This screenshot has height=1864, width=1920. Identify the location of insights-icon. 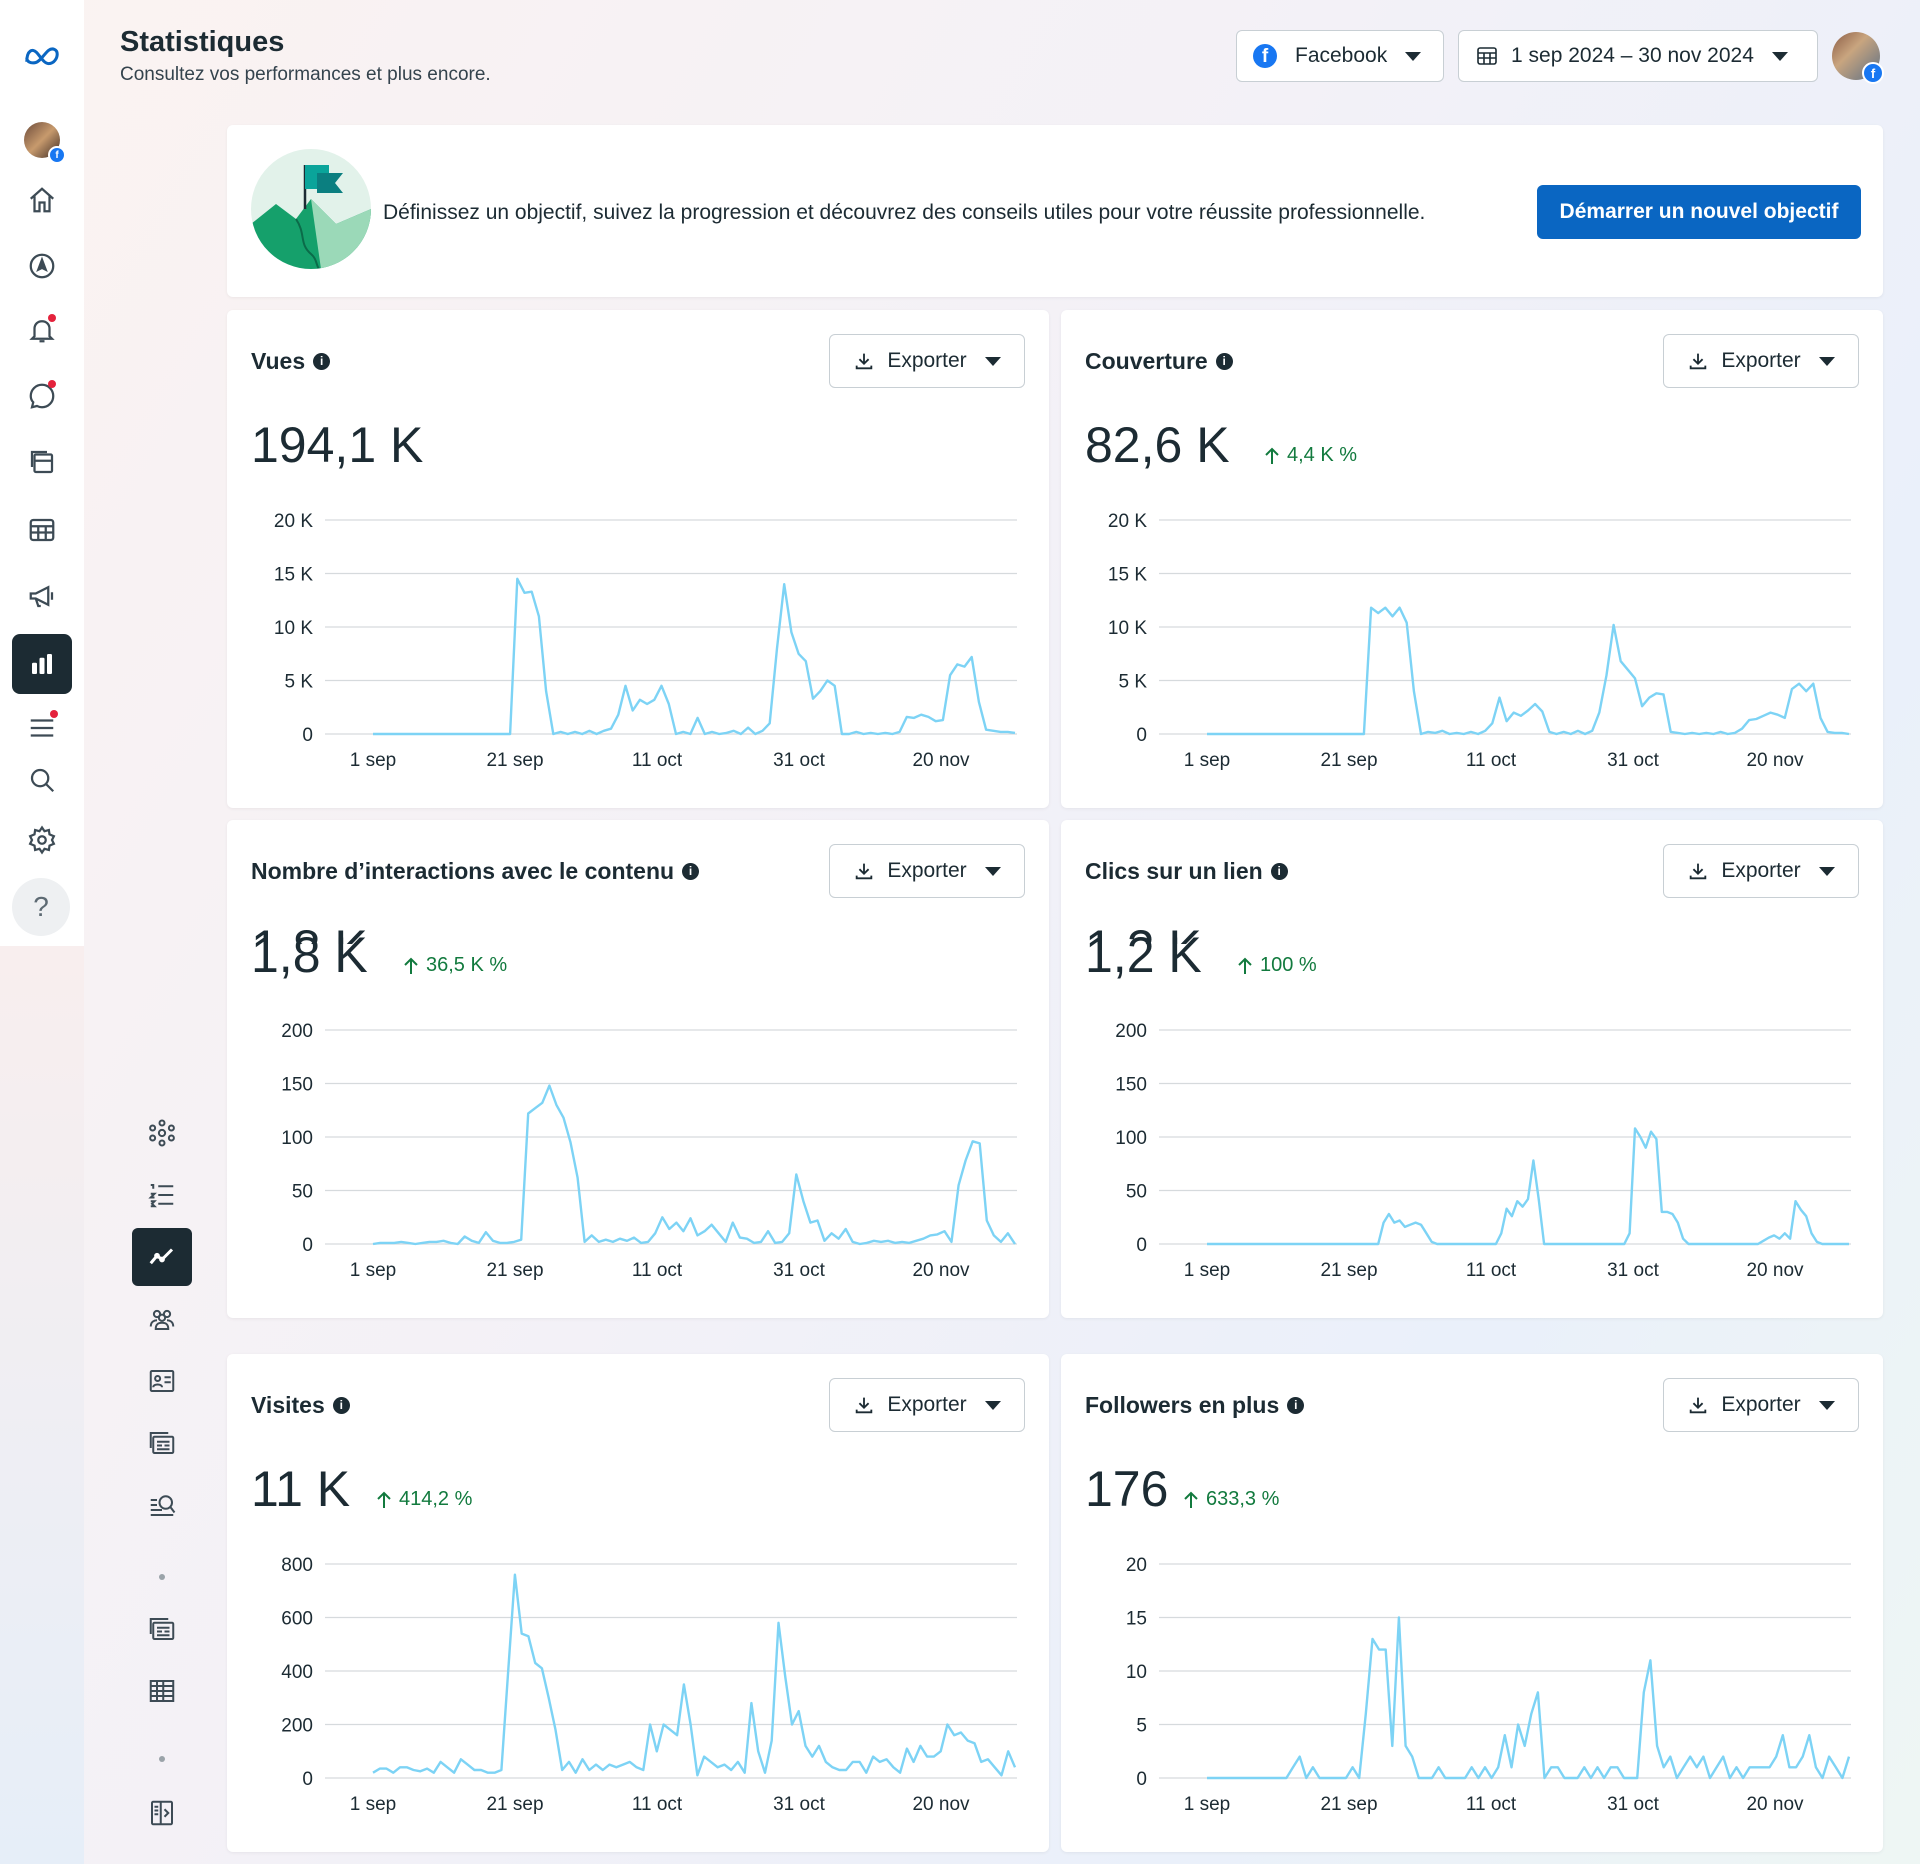
(42, 664).